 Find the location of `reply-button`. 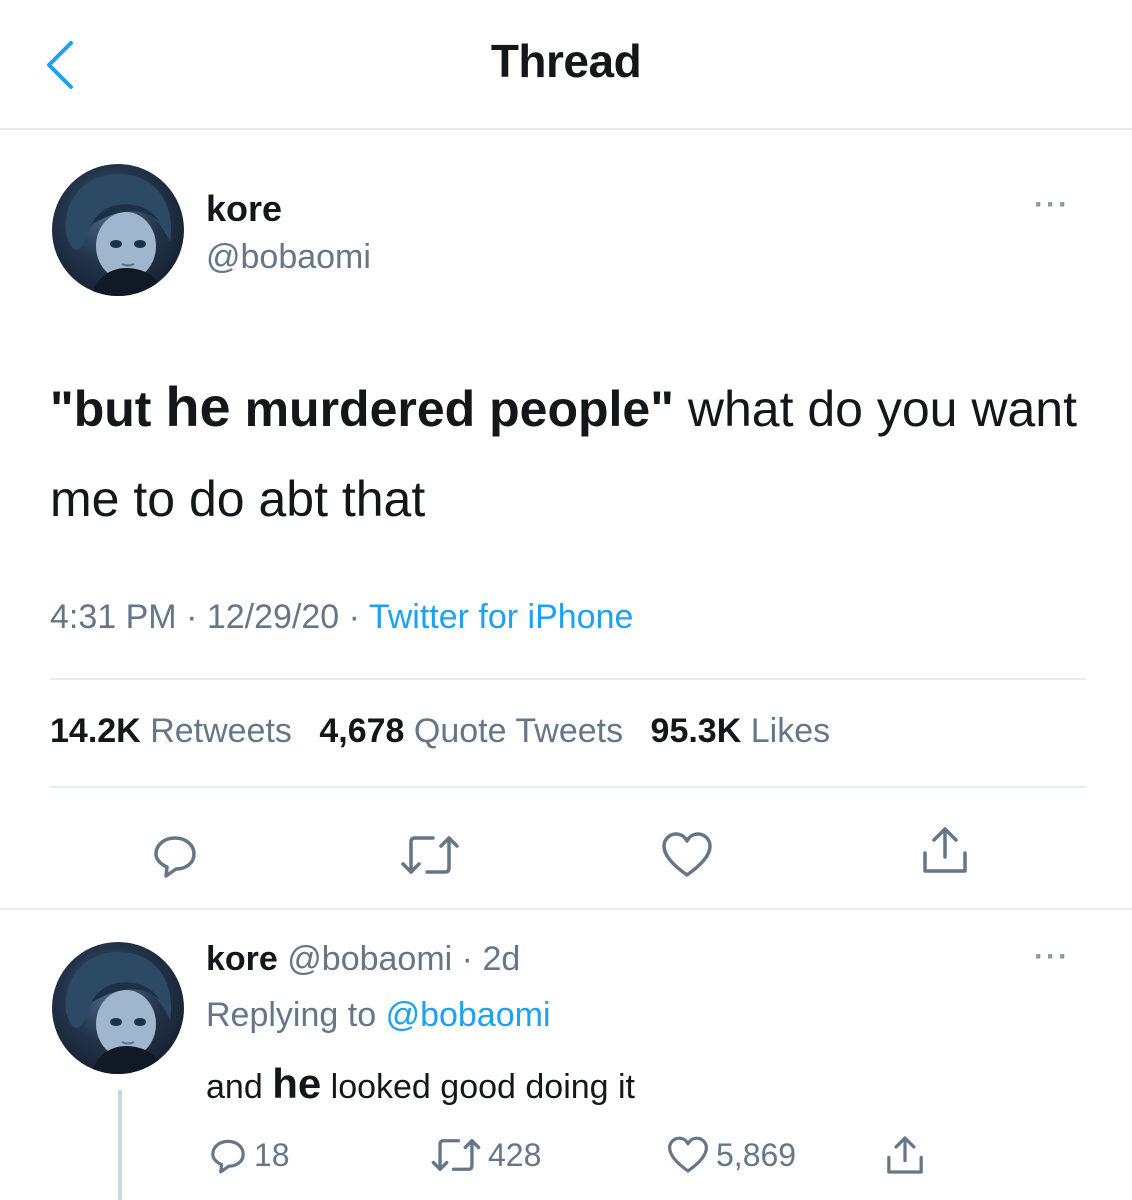

reply-button is located at coordinates (175, 855).